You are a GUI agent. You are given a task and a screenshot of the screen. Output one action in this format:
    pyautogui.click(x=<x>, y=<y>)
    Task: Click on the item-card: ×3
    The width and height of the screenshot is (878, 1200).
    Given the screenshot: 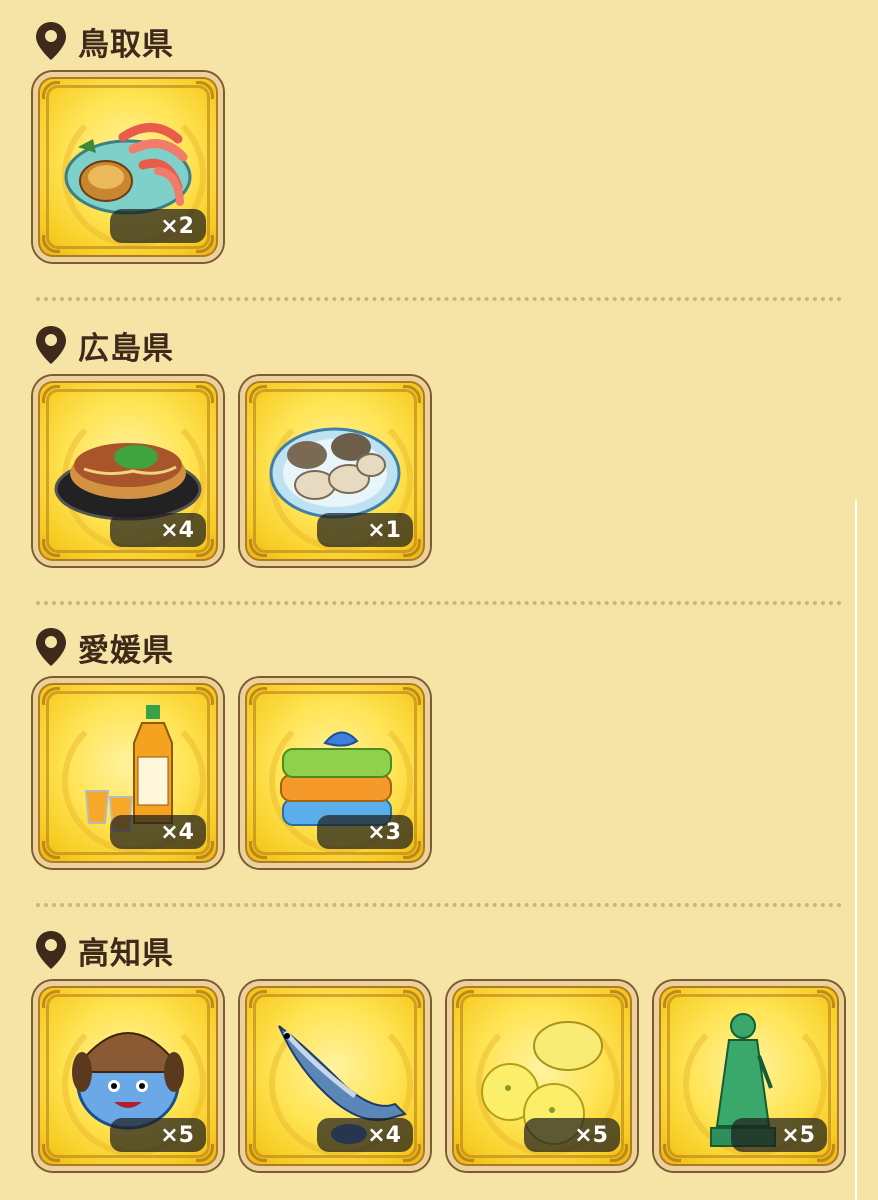 What is the action you would take?
    pyautogui.click(x=335, y=773)
    